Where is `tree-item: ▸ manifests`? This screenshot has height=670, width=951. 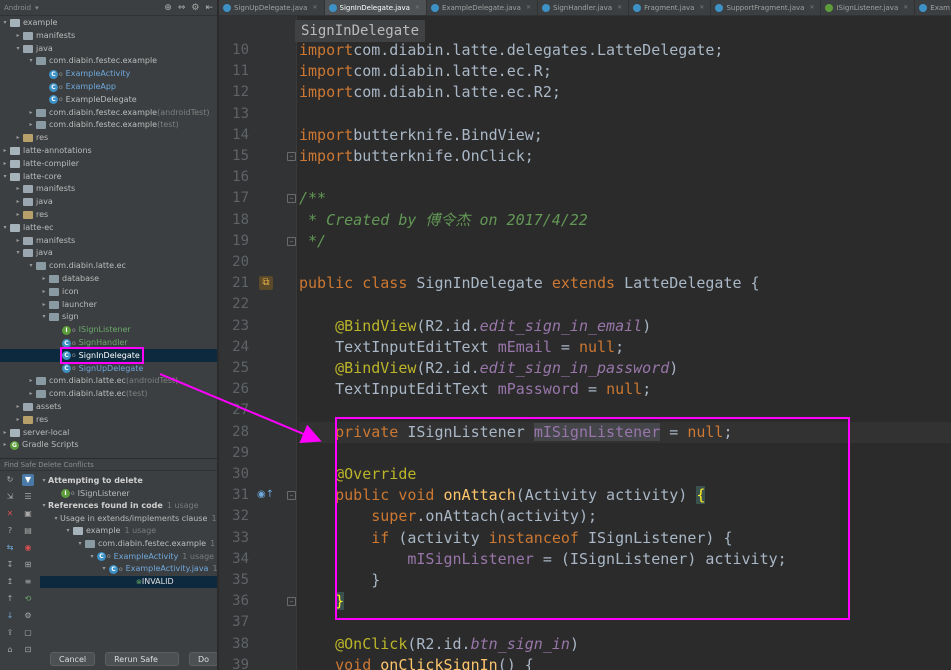 tree-item: ▸ manifests is located at coordinates (44, 189).